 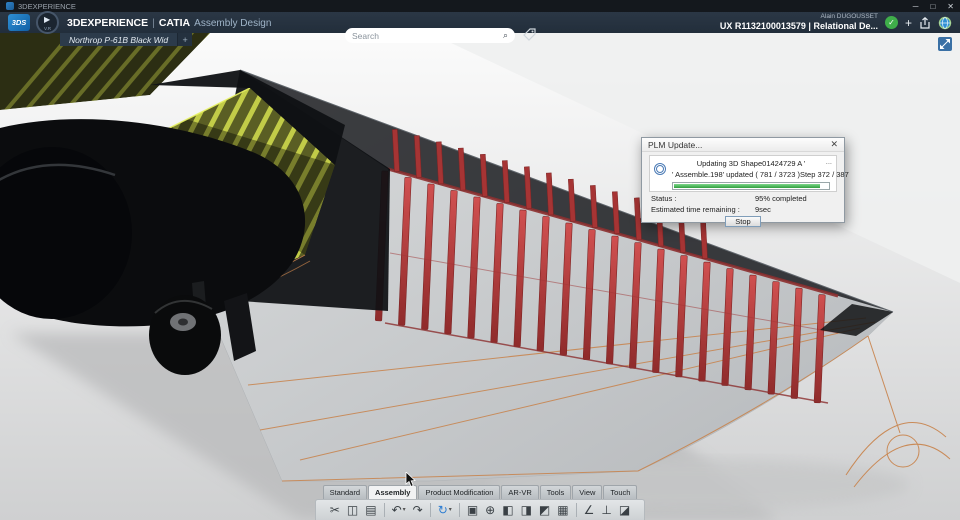 What do you see at coordinates (945, 23) in the screenshot?
I see `collaboration-globe-icon` at bounding box center [945, 23].